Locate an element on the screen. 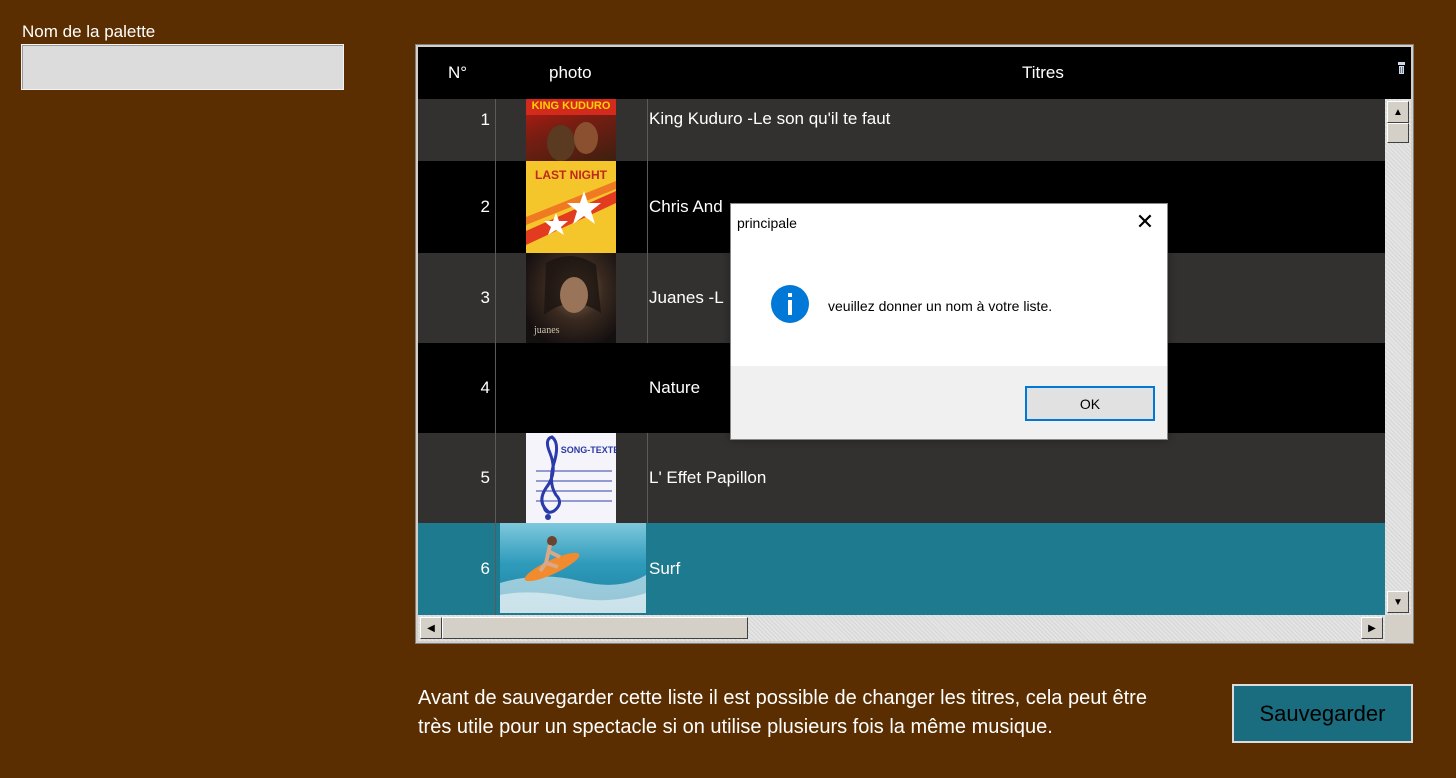 This screenshot has height=778, width=1456. info-icon is located at coordinates (790, 304).